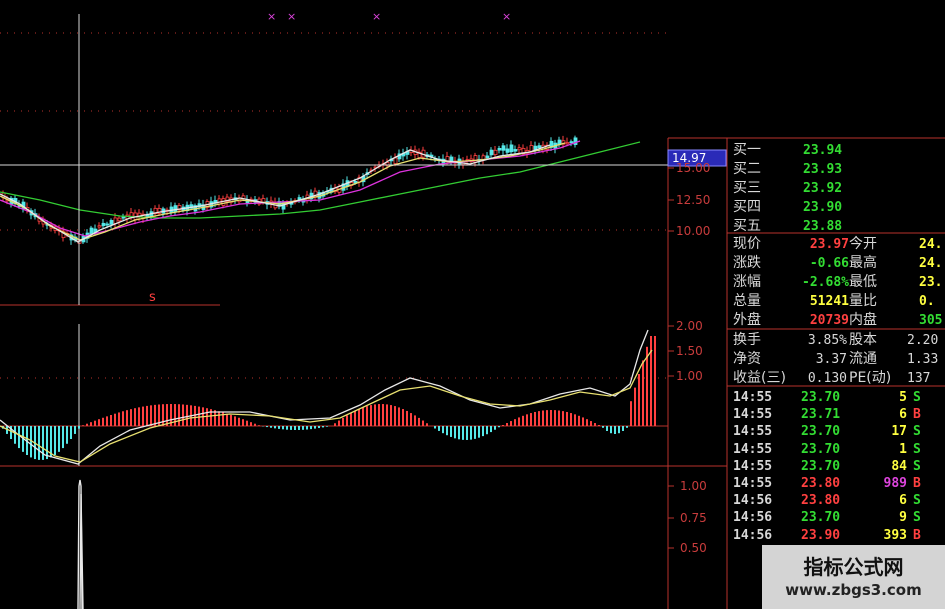  What do you see at coordinates (693, 168) in the screenshot?
I see `price-tick-1: 15.00` at bounding box center [693, 168].